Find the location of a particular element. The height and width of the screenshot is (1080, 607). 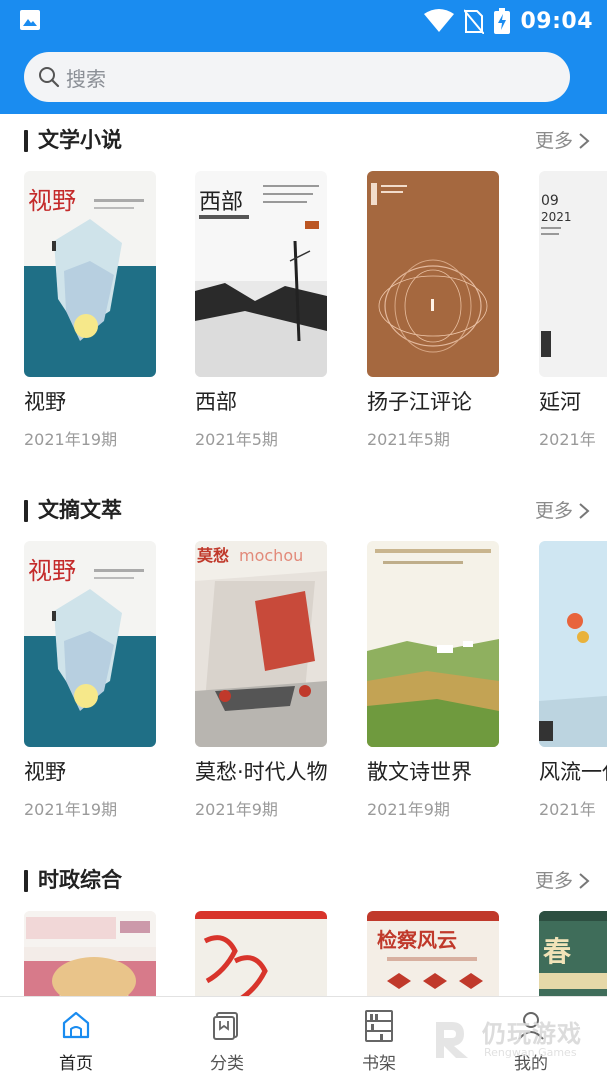

tab-home: 首页 is located at coordinates (76, 1038).